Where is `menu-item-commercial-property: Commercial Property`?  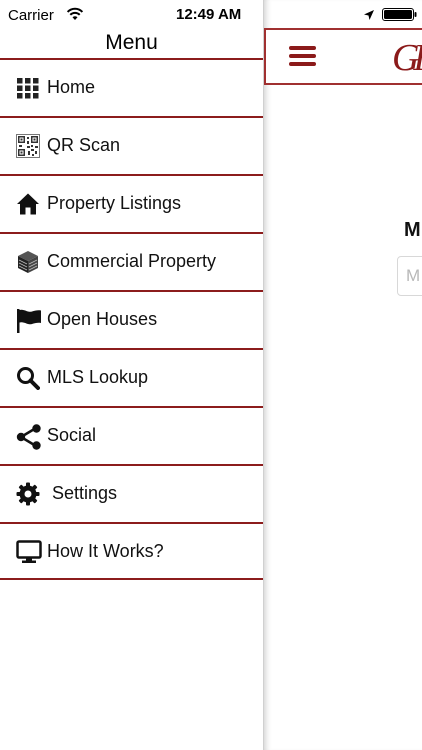
menu-item-commercial-property: Commercial Property is located at coordinates (131, 261).